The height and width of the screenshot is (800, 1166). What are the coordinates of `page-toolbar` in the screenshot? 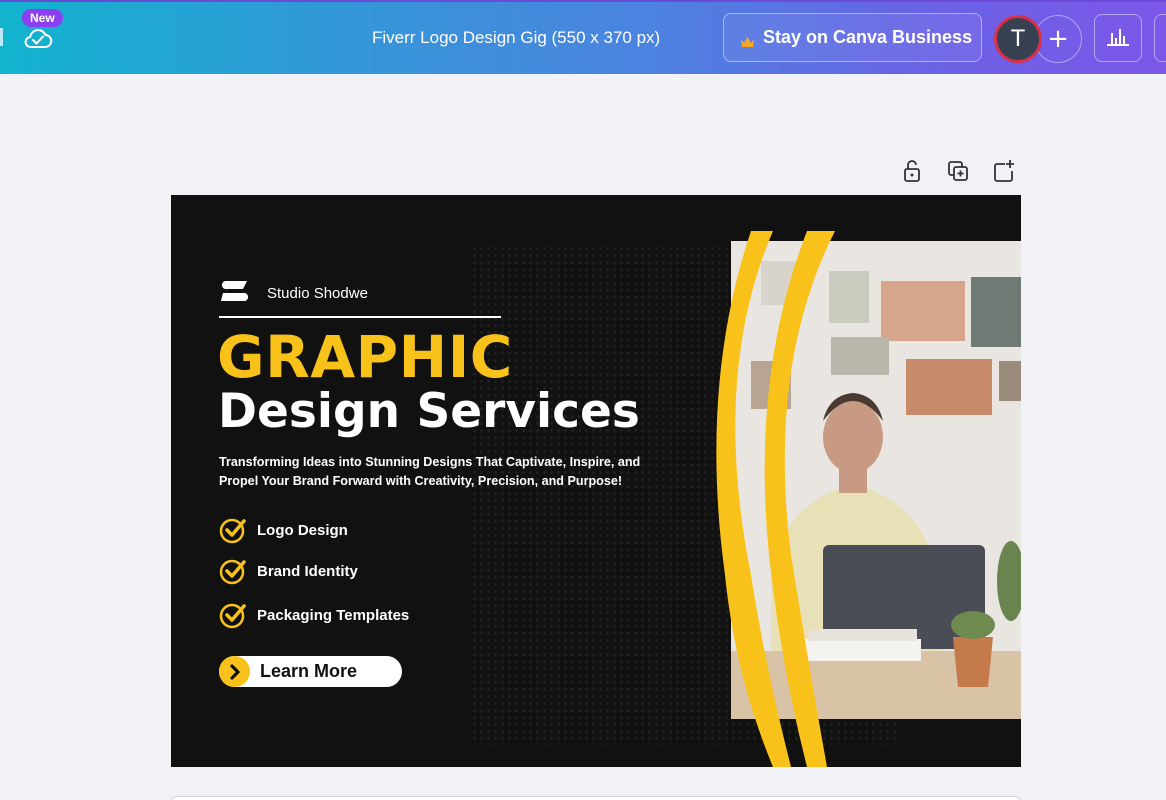 It's located at (958, 171).